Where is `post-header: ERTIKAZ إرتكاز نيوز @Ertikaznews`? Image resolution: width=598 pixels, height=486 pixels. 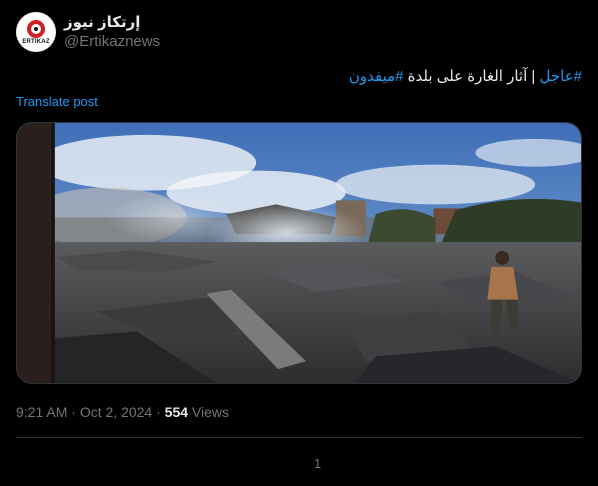 post-header: ERTIKAZ إرتكاز نيوز @Ertikaznews is located at coordinates (88, 32).